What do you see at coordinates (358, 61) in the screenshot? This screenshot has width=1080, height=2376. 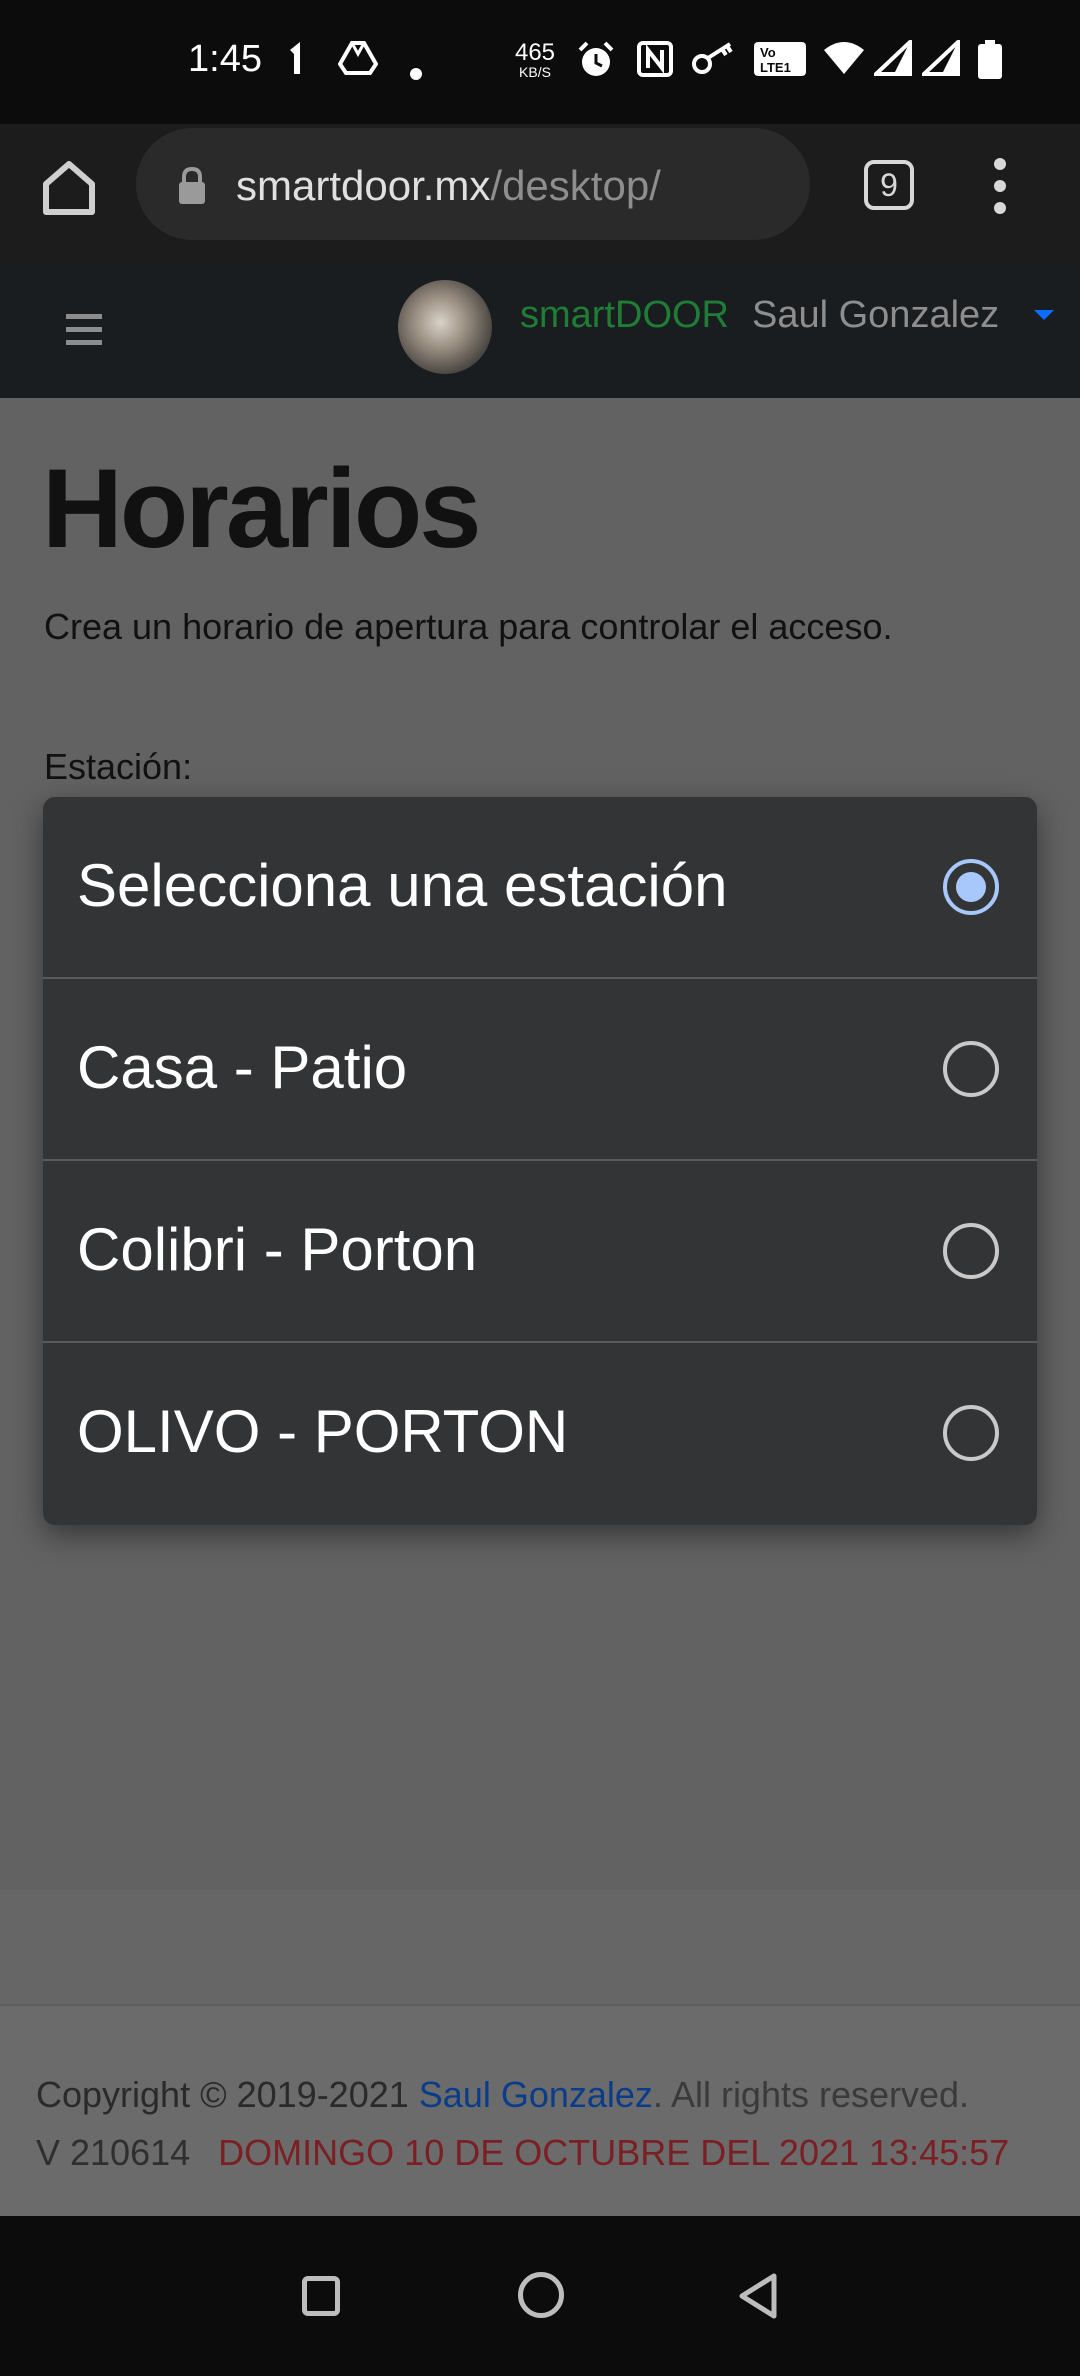 I see `drive-icon` at bounding box center [358, 61].